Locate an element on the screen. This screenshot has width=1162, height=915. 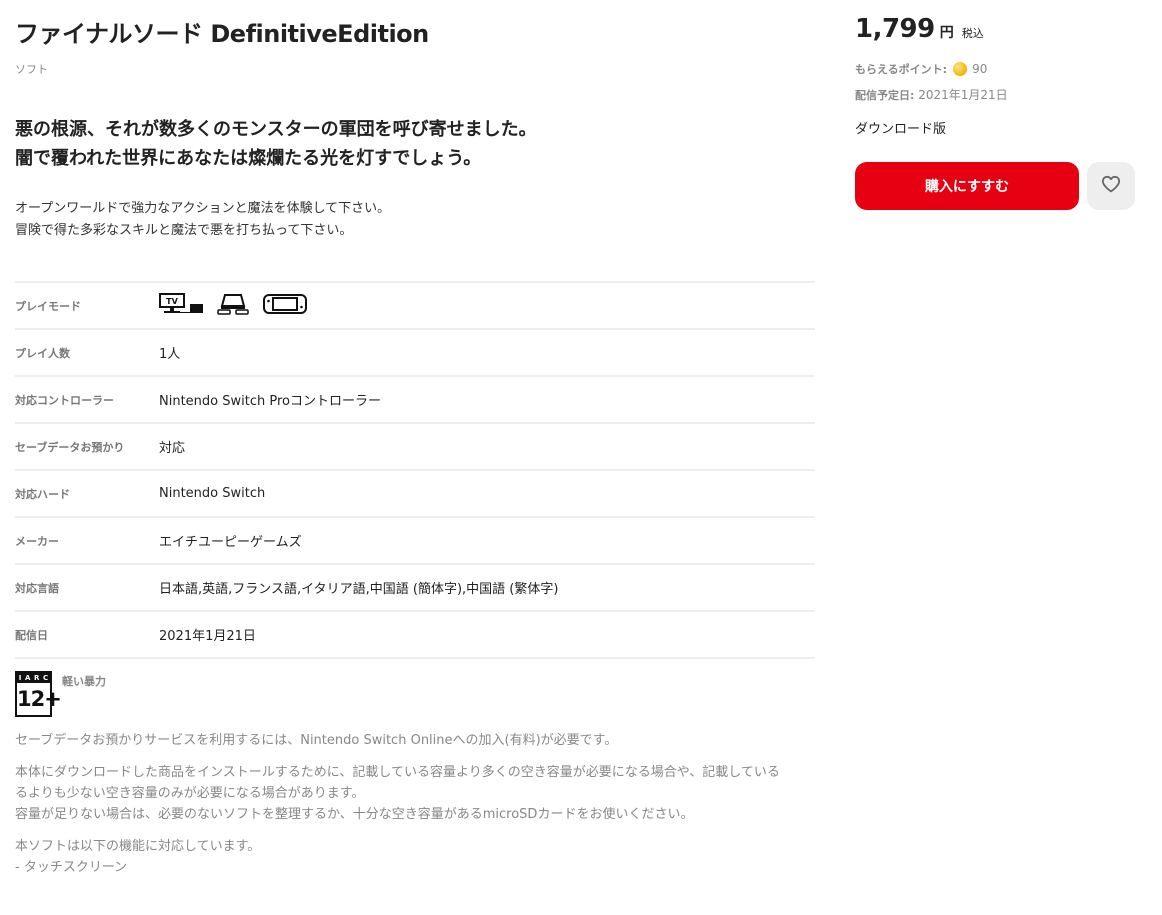
gold-point-coin-icon is located at coordinates (960, 69).